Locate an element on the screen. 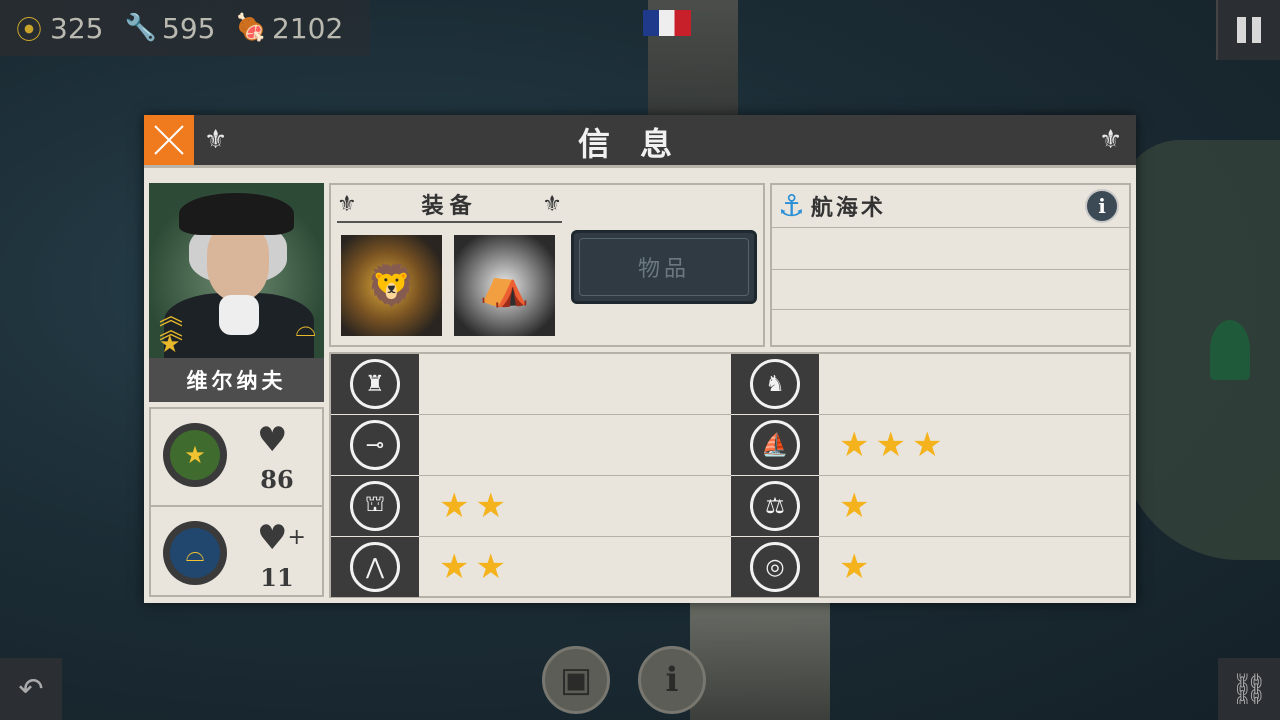 The height and width of the screenshot is (720, 1280). equipment-slot-camp: ⛺ is located at coordinates (504, 285).